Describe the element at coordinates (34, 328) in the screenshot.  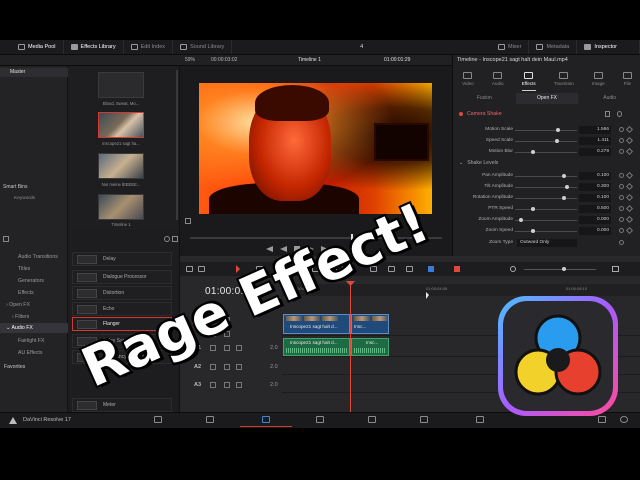
I see `tree-audio-fx-row: ⌄ Audio FX` at that location.